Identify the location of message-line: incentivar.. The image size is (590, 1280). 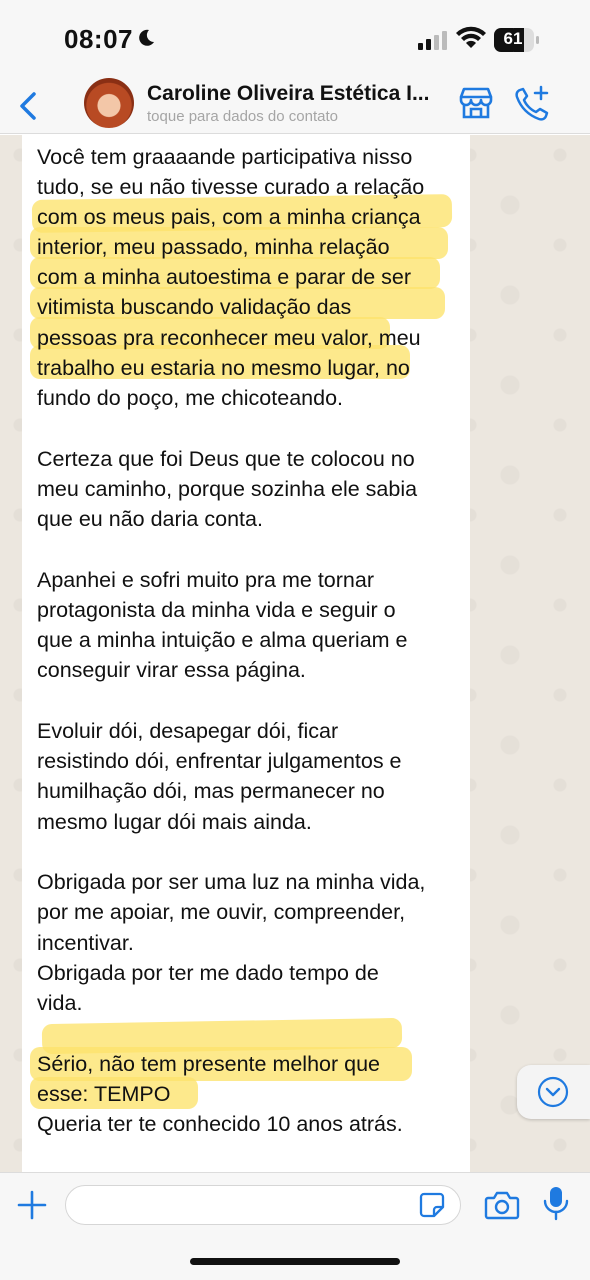
(85, 943).